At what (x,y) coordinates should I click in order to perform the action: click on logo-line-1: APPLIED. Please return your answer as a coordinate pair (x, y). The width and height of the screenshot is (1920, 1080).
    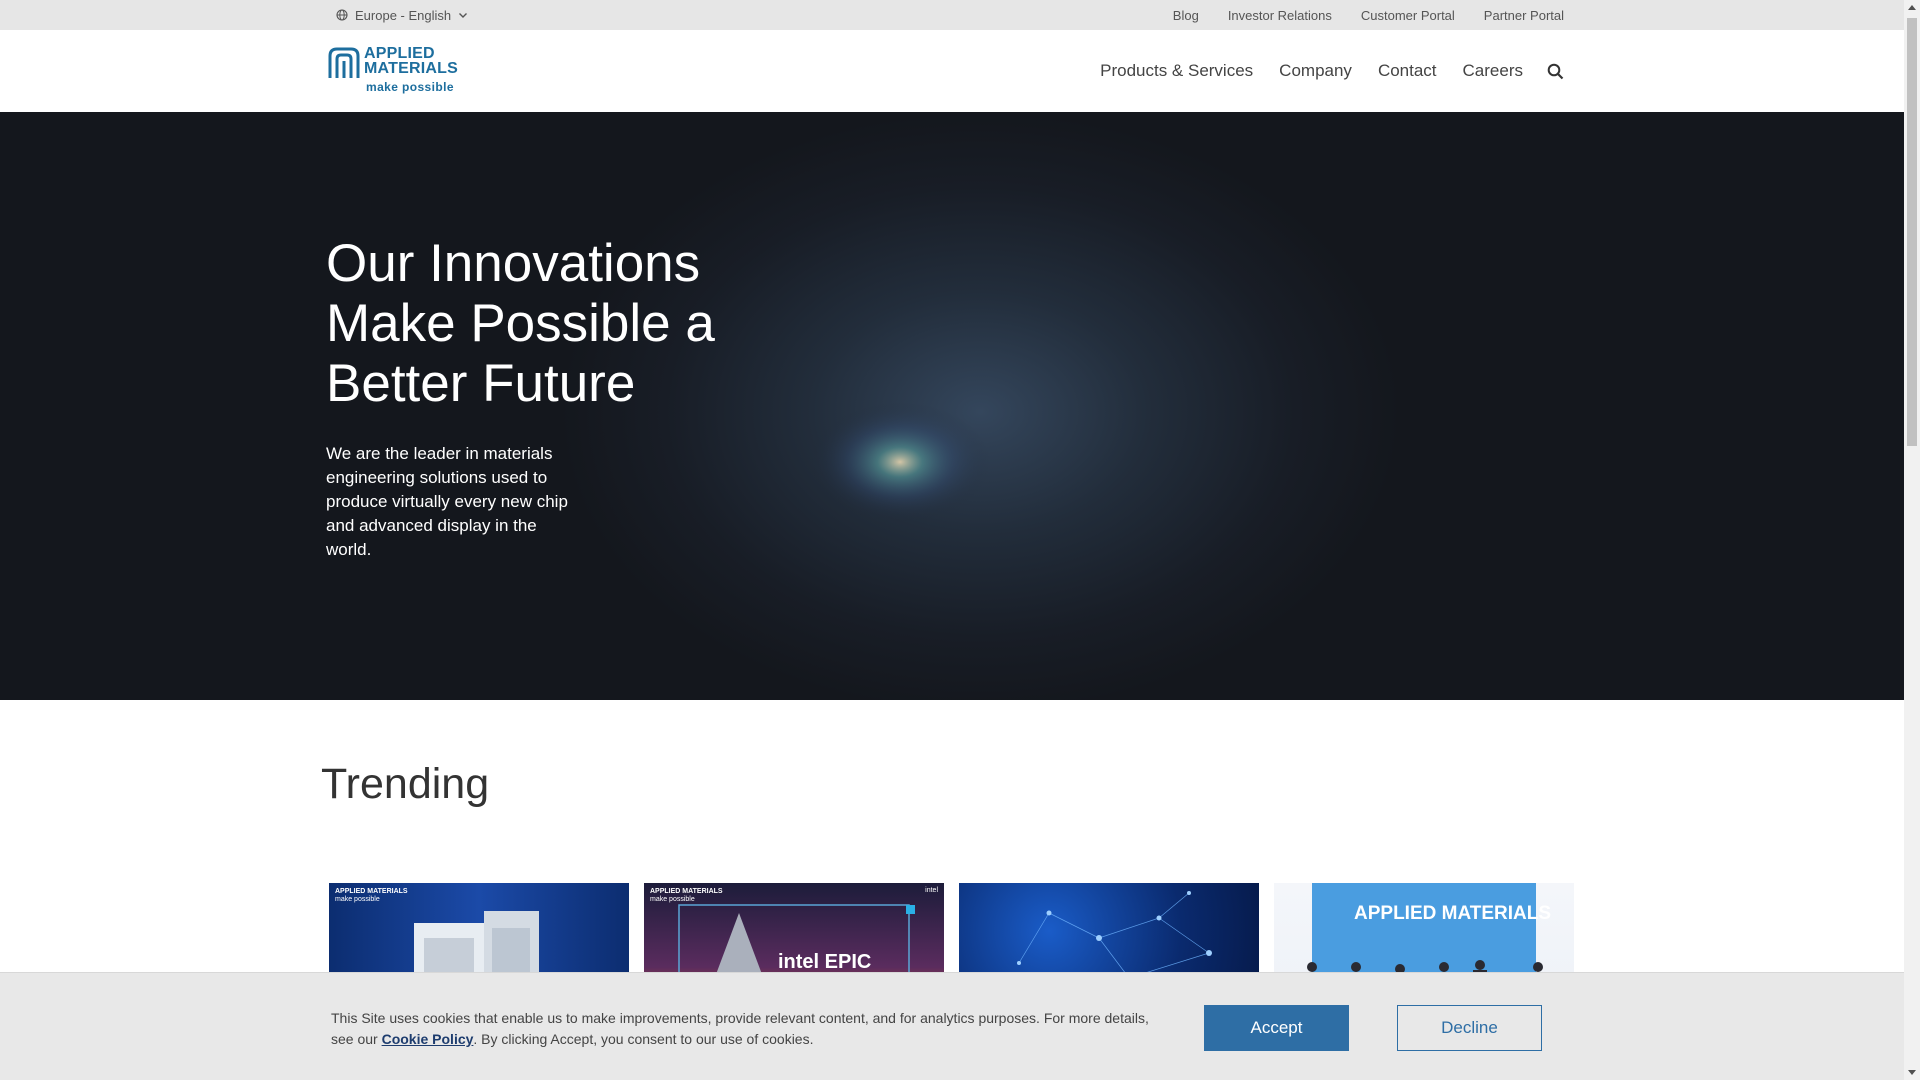
    Looking at the image, I should click on (399, 53).